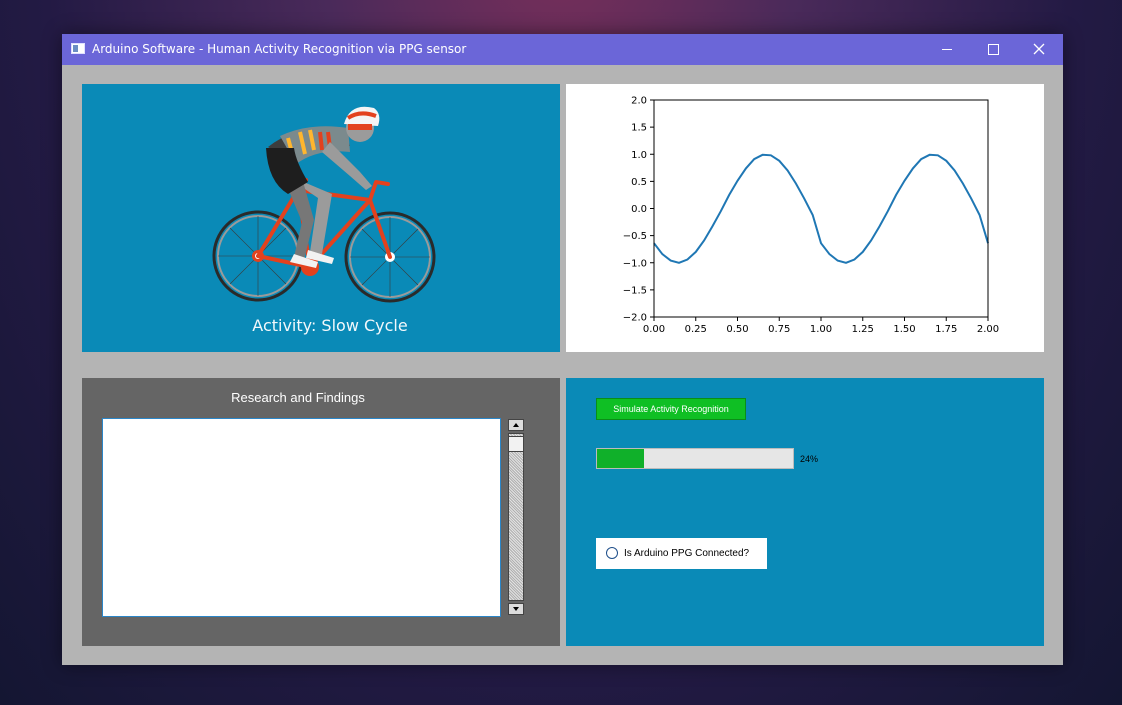  I want to click on minimize-icon, so click(947, 49).